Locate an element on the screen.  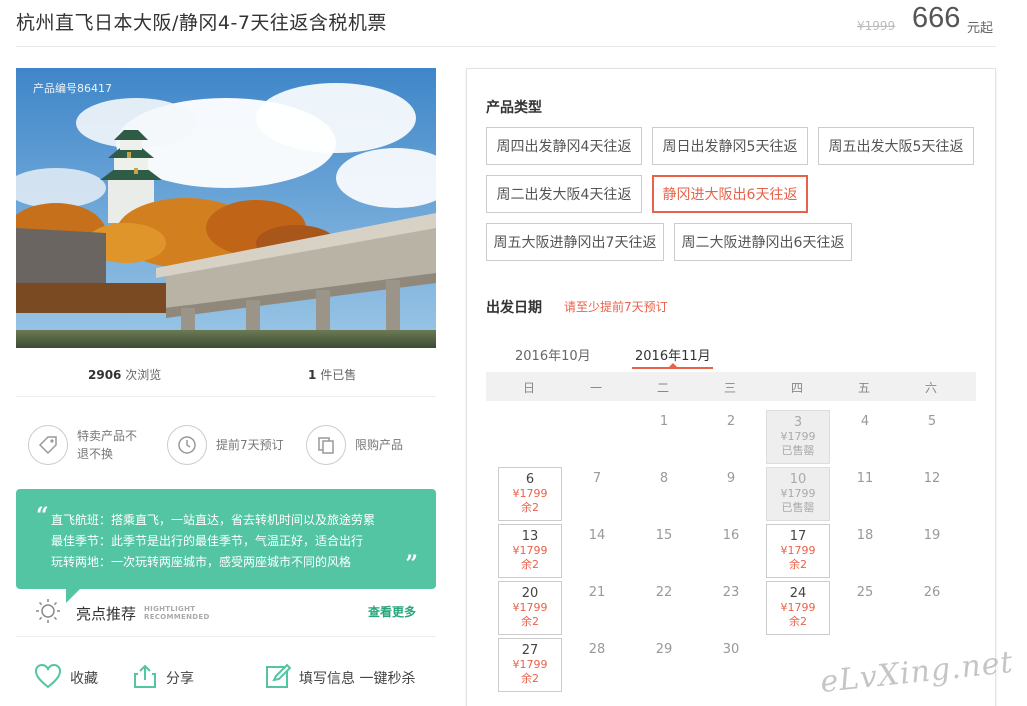
calendar-day: 20 ¥1799 余2 is located at coordinates (530, 608).